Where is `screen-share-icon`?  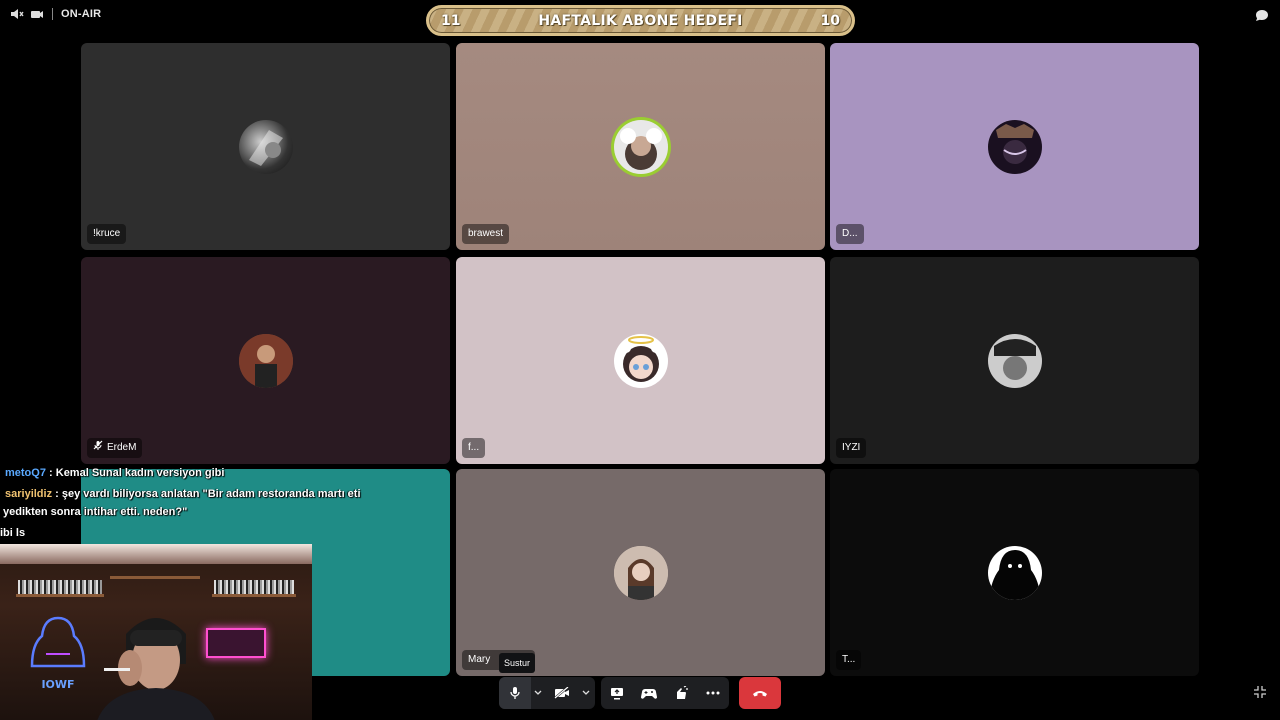 screen-share-icon is located at coordinates (617, 693).